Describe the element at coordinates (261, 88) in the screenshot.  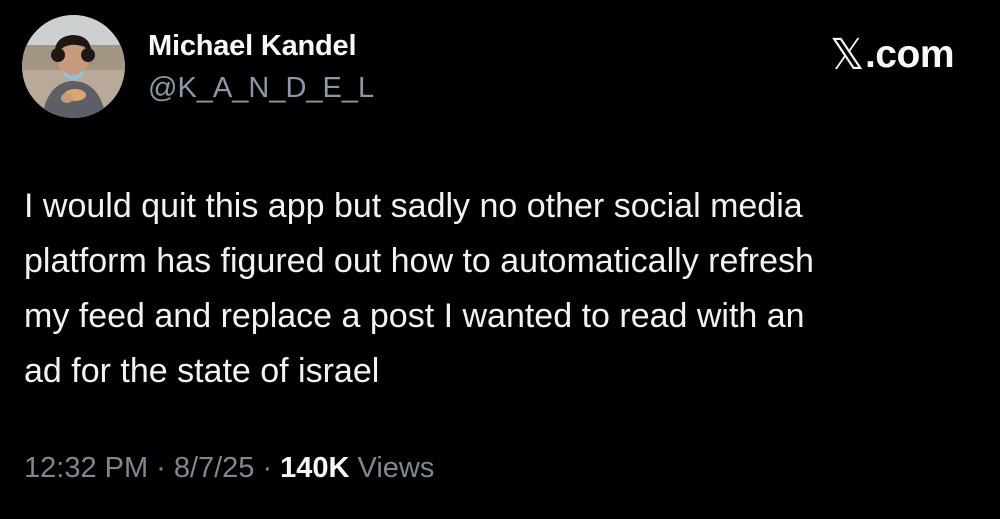
I see `user-handle: @K_A_N_D_E_L` at that location.